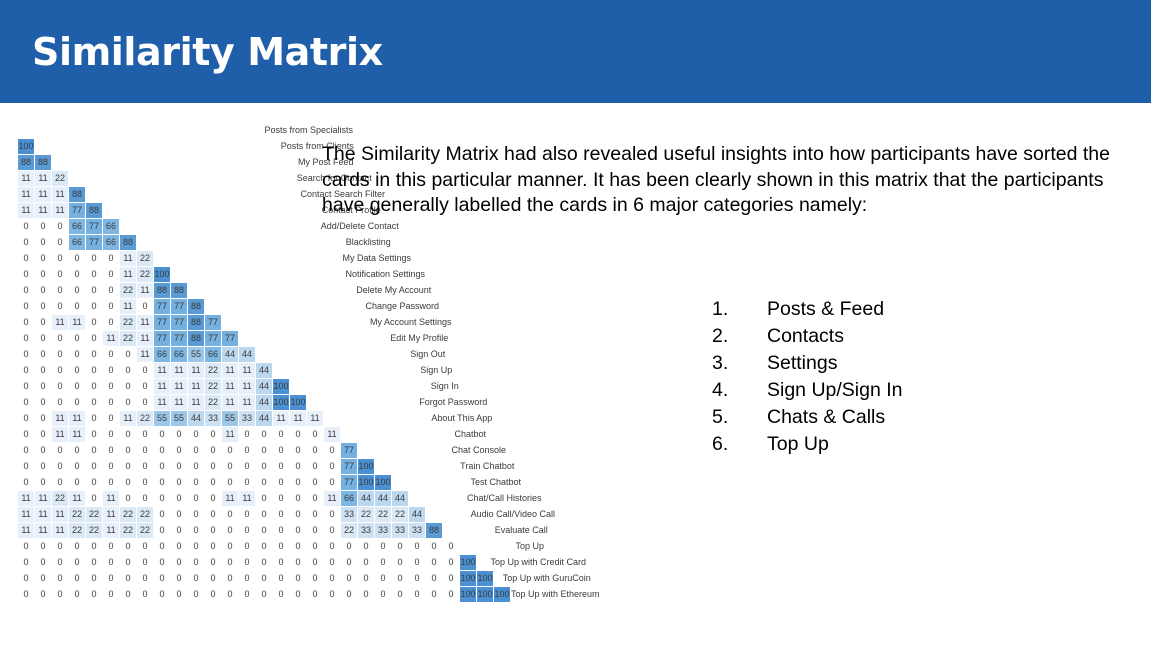 The image size is (1151, 645). Describe the element at coordinates (309, 306) in the screenshot. I see `matrix-row: 0 0 0 0 0 0 11 0 77 77 88 Change Password` at that location.